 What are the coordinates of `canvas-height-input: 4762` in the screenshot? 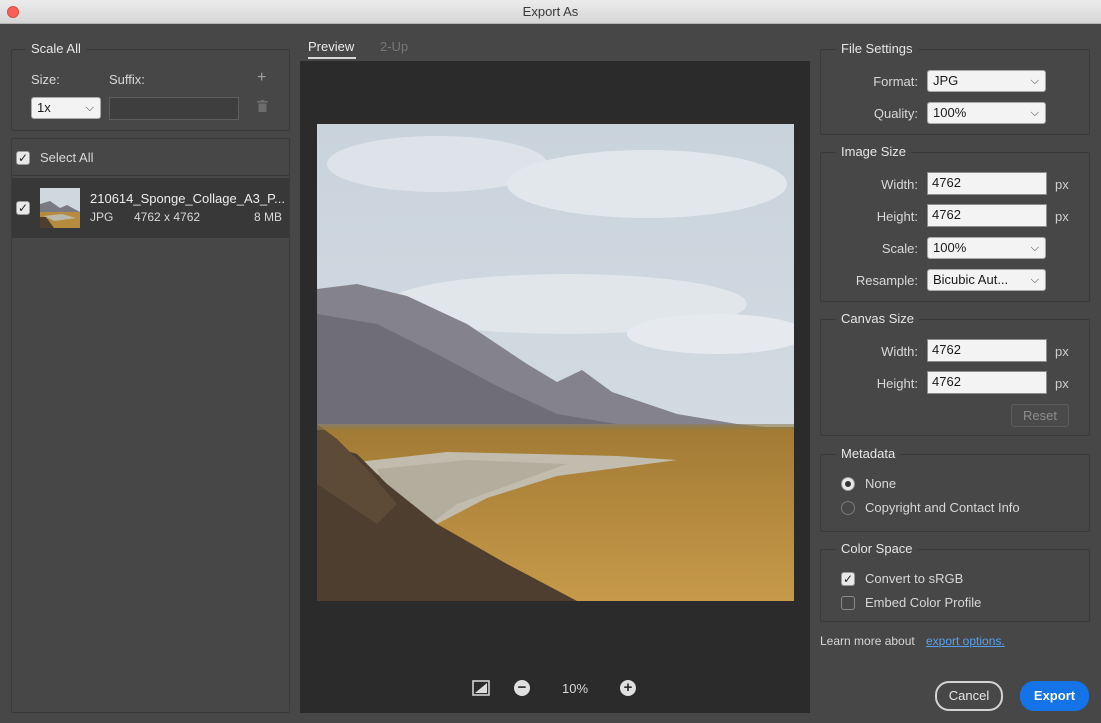 It's located at (987, 382).